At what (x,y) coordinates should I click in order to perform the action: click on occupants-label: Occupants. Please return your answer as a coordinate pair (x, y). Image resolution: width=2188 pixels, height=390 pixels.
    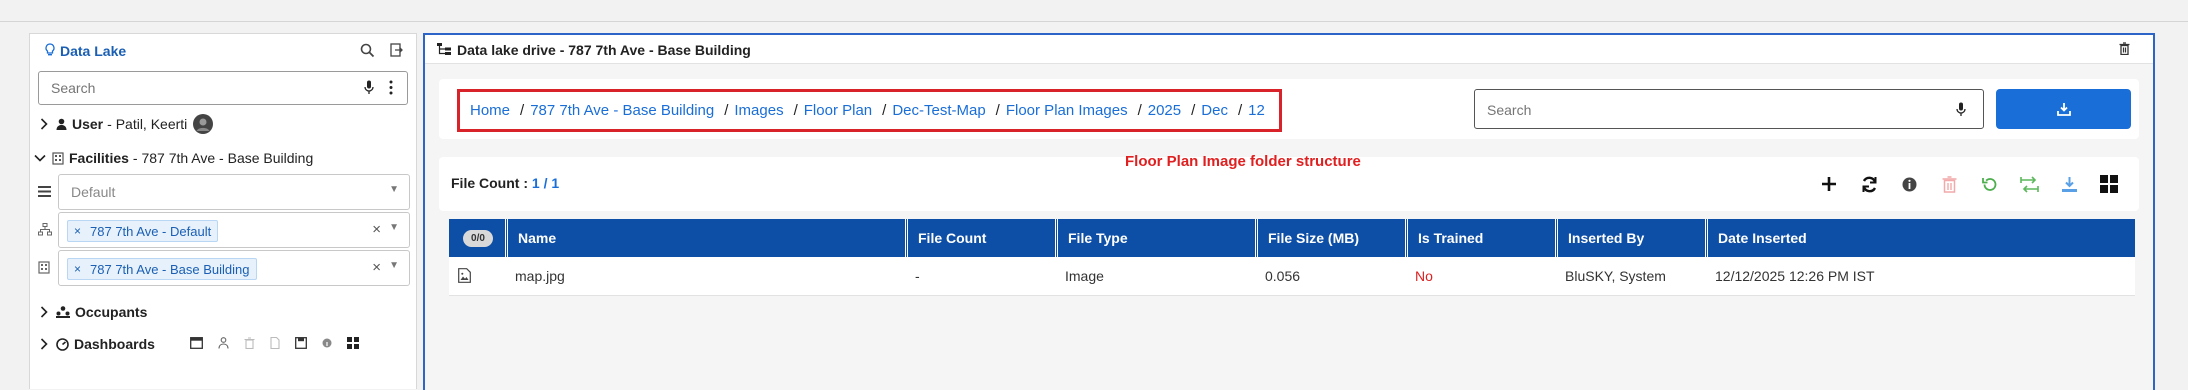
    Looking at the image, I should click on (111, 312).